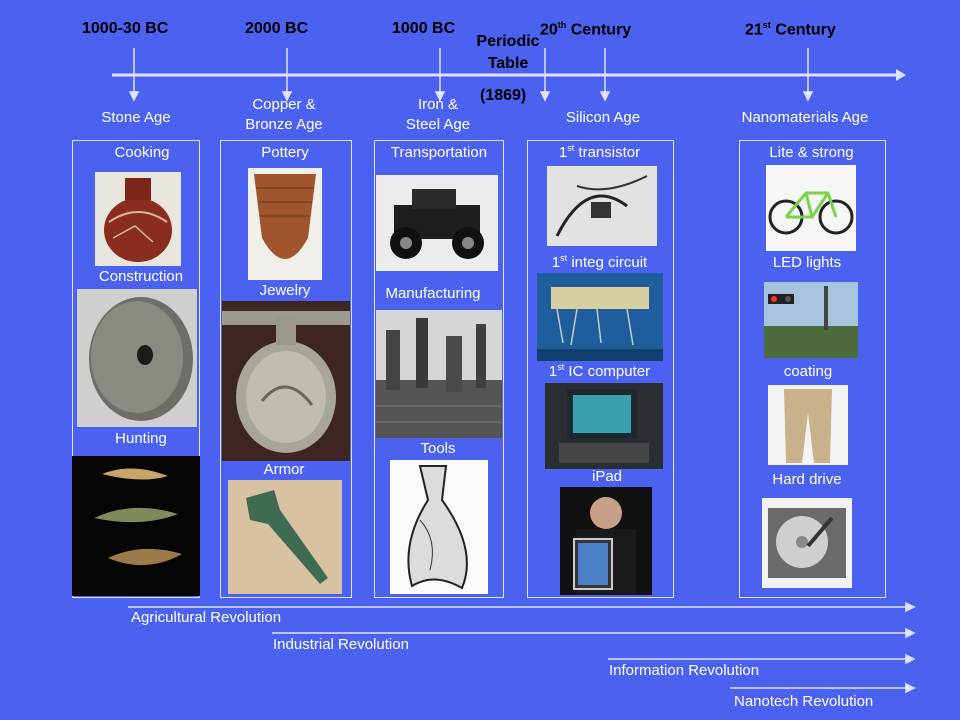  I want to click on factory-image, so click(439, 374).